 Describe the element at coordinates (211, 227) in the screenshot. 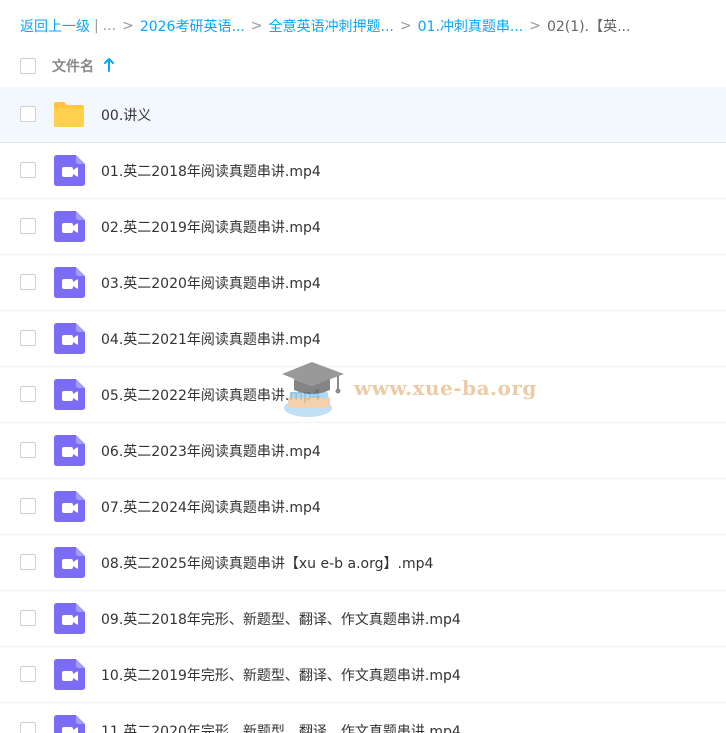

I see `file-name: 02.英二2019年阅读真题串讲.mp4` at that location.